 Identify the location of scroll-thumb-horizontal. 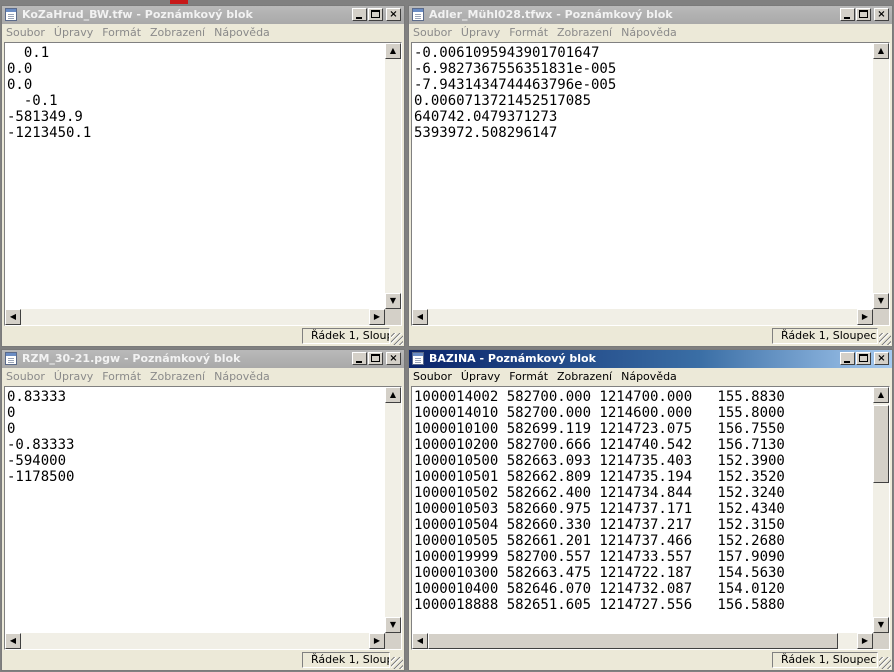
(633, 641).